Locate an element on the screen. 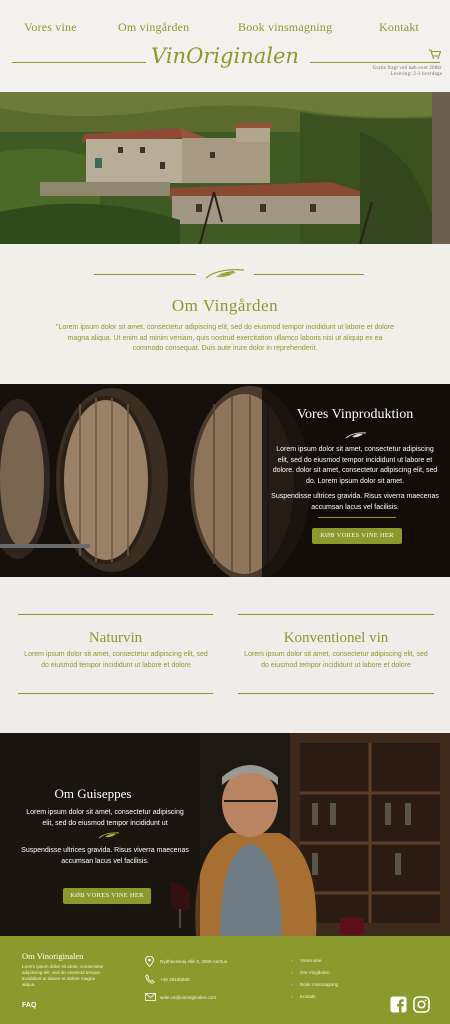 This screenshot has width=450, height=1024. about-divider-left is located at coordinates (145, 274).